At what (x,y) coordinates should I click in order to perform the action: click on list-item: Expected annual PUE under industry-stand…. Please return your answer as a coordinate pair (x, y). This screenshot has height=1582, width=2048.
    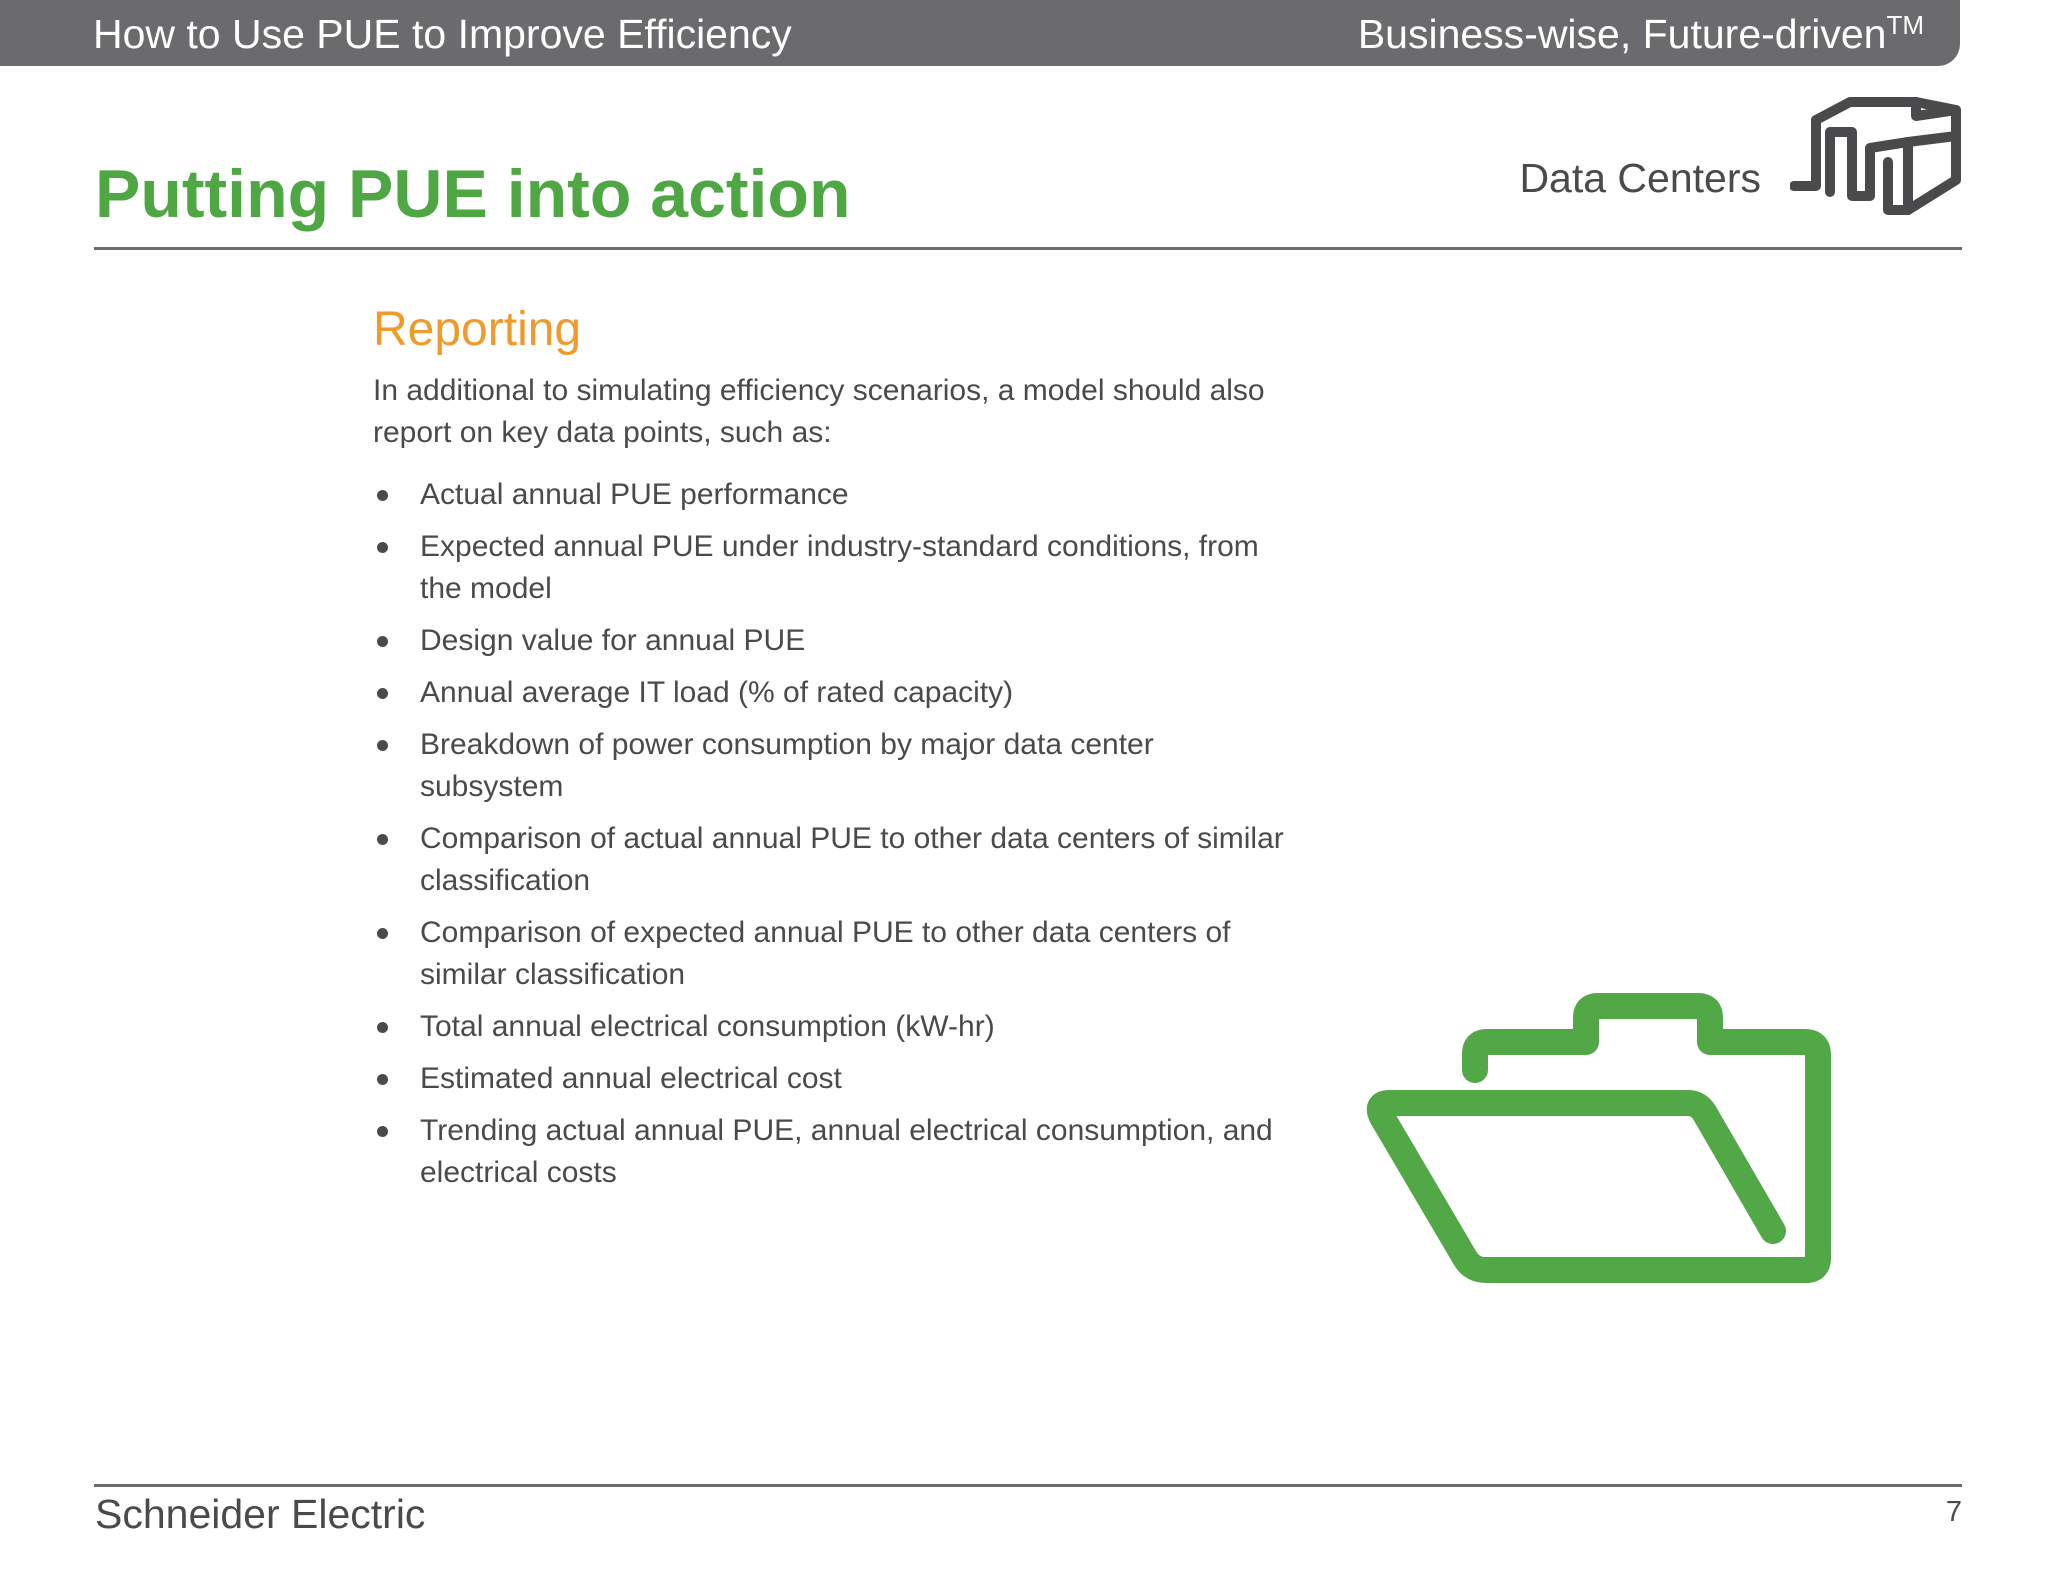
    Looking at the image, I should click on (838, 568).